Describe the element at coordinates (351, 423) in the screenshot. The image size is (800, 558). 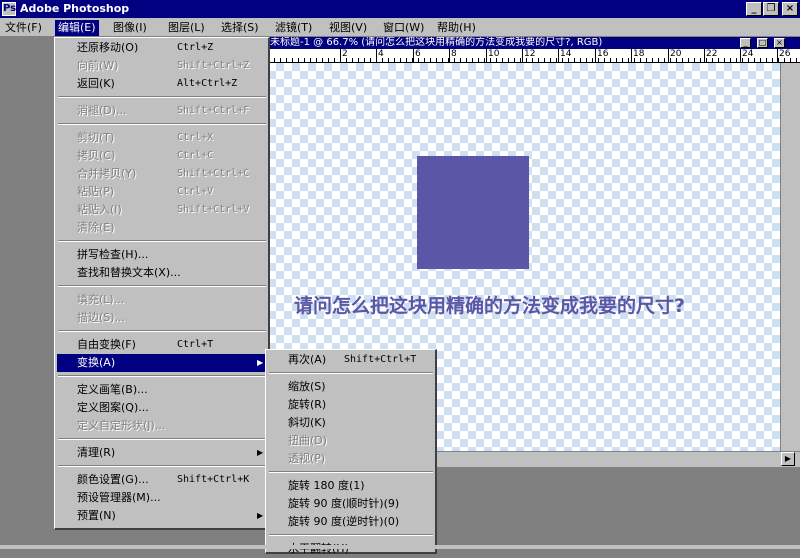
I see `transform-menu-item: 斜切(K)` at that location.